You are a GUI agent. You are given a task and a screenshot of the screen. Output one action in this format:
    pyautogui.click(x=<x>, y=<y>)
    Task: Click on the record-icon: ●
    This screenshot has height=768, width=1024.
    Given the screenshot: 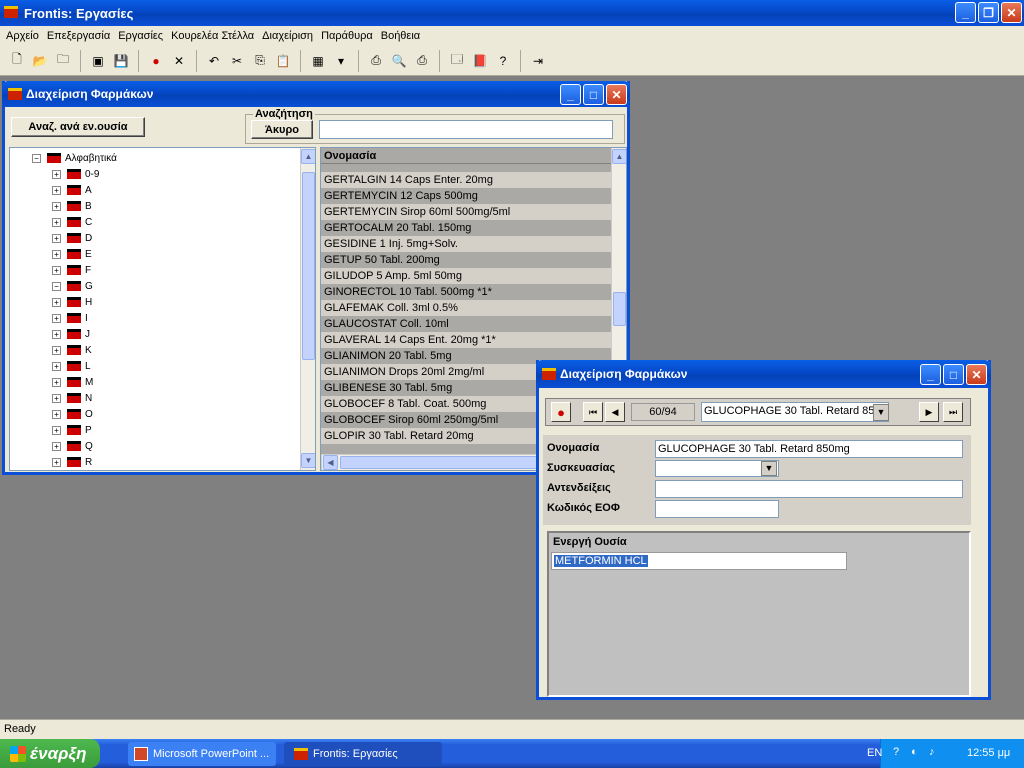 What is the action you would take?
    pyautogui.click(x=156, y=61)
    